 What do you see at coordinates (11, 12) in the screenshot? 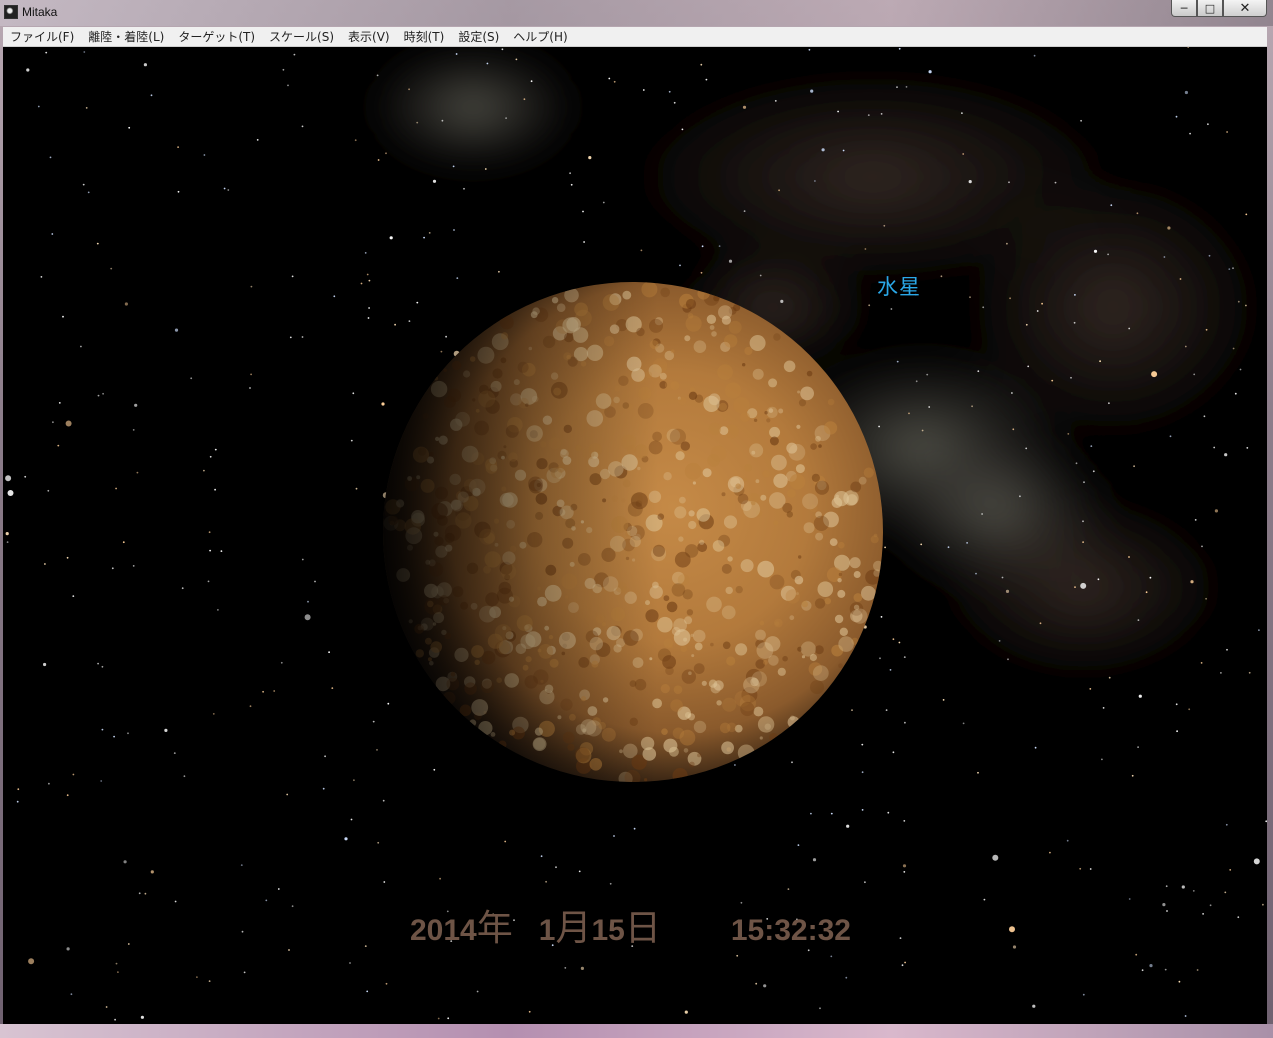
I see `app-icon` at bounding box center [11, 12].